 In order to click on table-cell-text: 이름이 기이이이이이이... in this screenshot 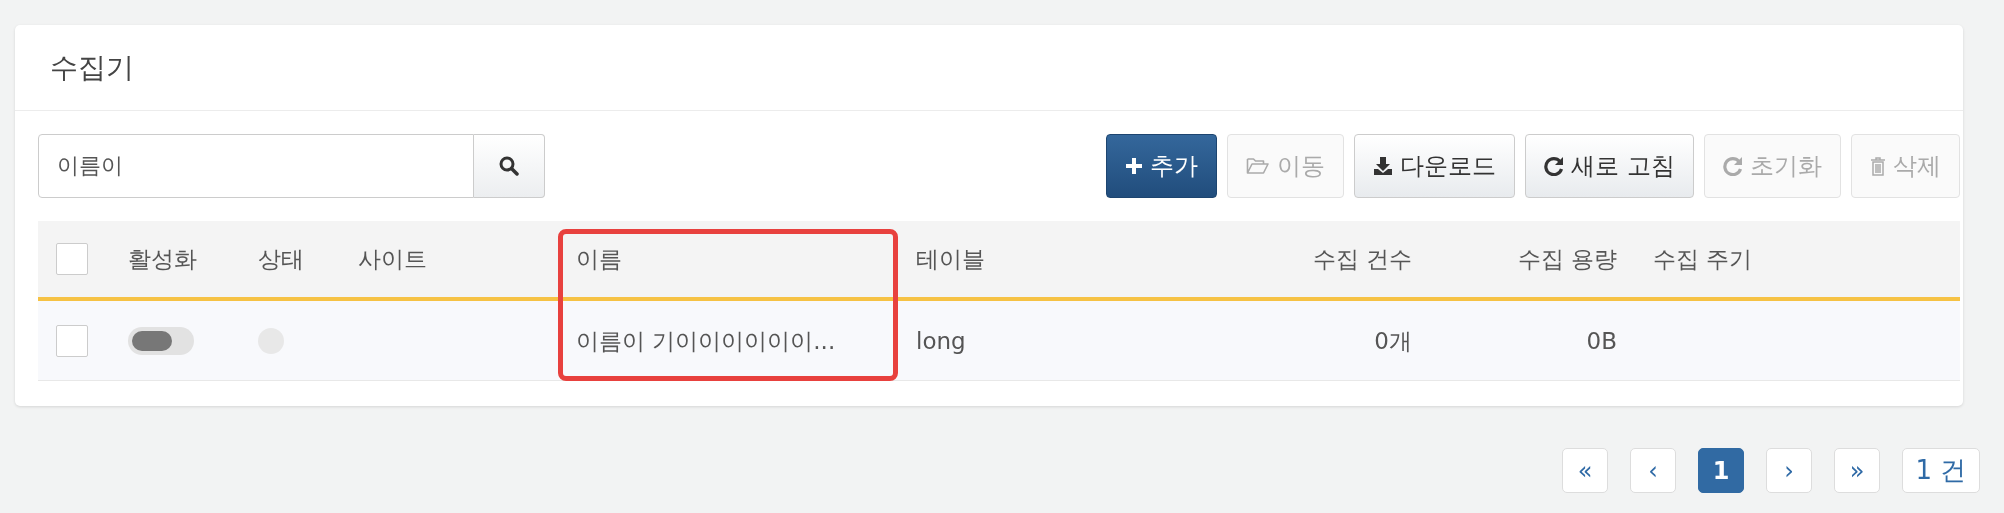, I will do `click(706, 341)`.